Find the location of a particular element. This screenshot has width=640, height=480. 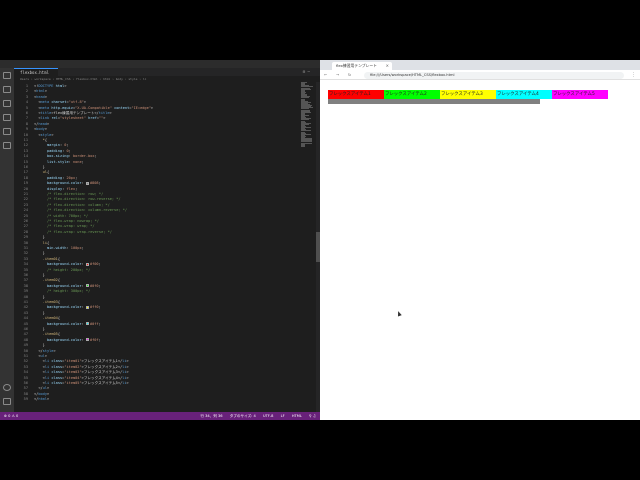

status-right-group: 行 34、列 36 タブのサイズ: 4 UTF-8 LF HTML ⚲ ♫ is located at coordinates (255, 416).